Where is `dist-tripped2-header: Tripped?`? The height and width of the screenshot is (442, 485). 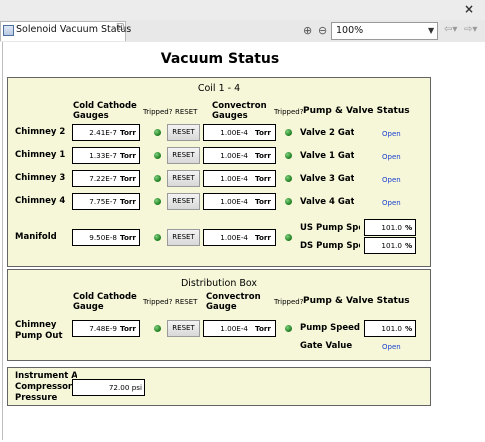
dist-tripped2-header: Tripped? is located at coordinates (289, 302).